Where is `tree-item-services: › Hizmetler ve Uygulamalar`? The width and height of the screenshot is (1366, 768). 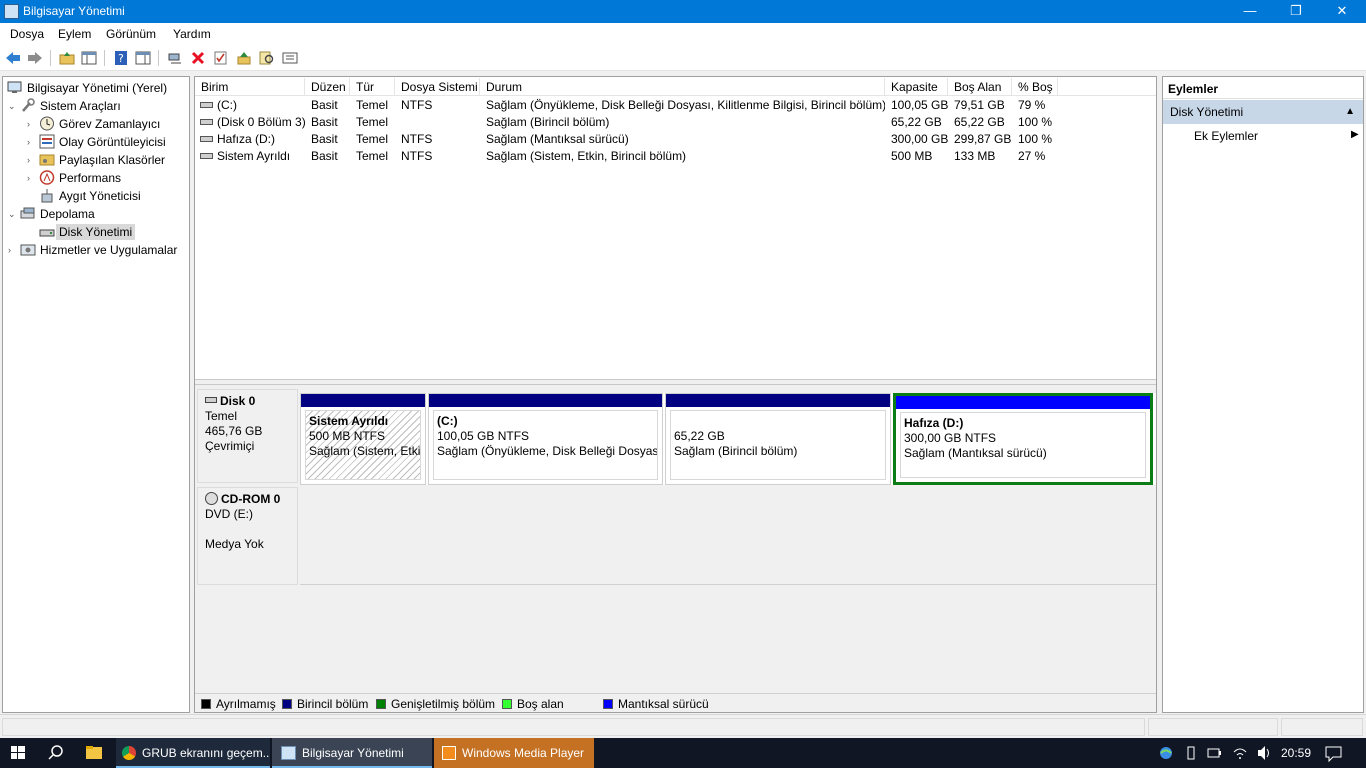
tree-item-services: › Hizmetler ve Uygulamalar is located at coordinates (98, 250).